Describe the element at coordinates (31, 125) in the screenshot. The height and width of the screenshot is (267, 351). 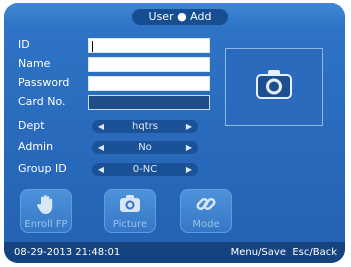
I see `dept-label: Dept` at that location.